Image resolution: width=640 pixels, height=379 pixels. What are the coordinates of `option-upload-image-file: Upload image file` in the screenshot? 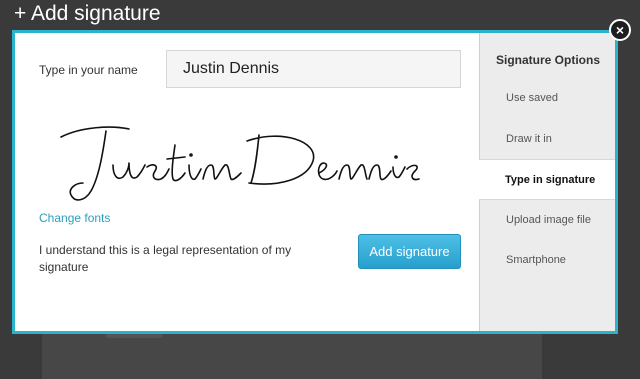 It's located at (547, 220).